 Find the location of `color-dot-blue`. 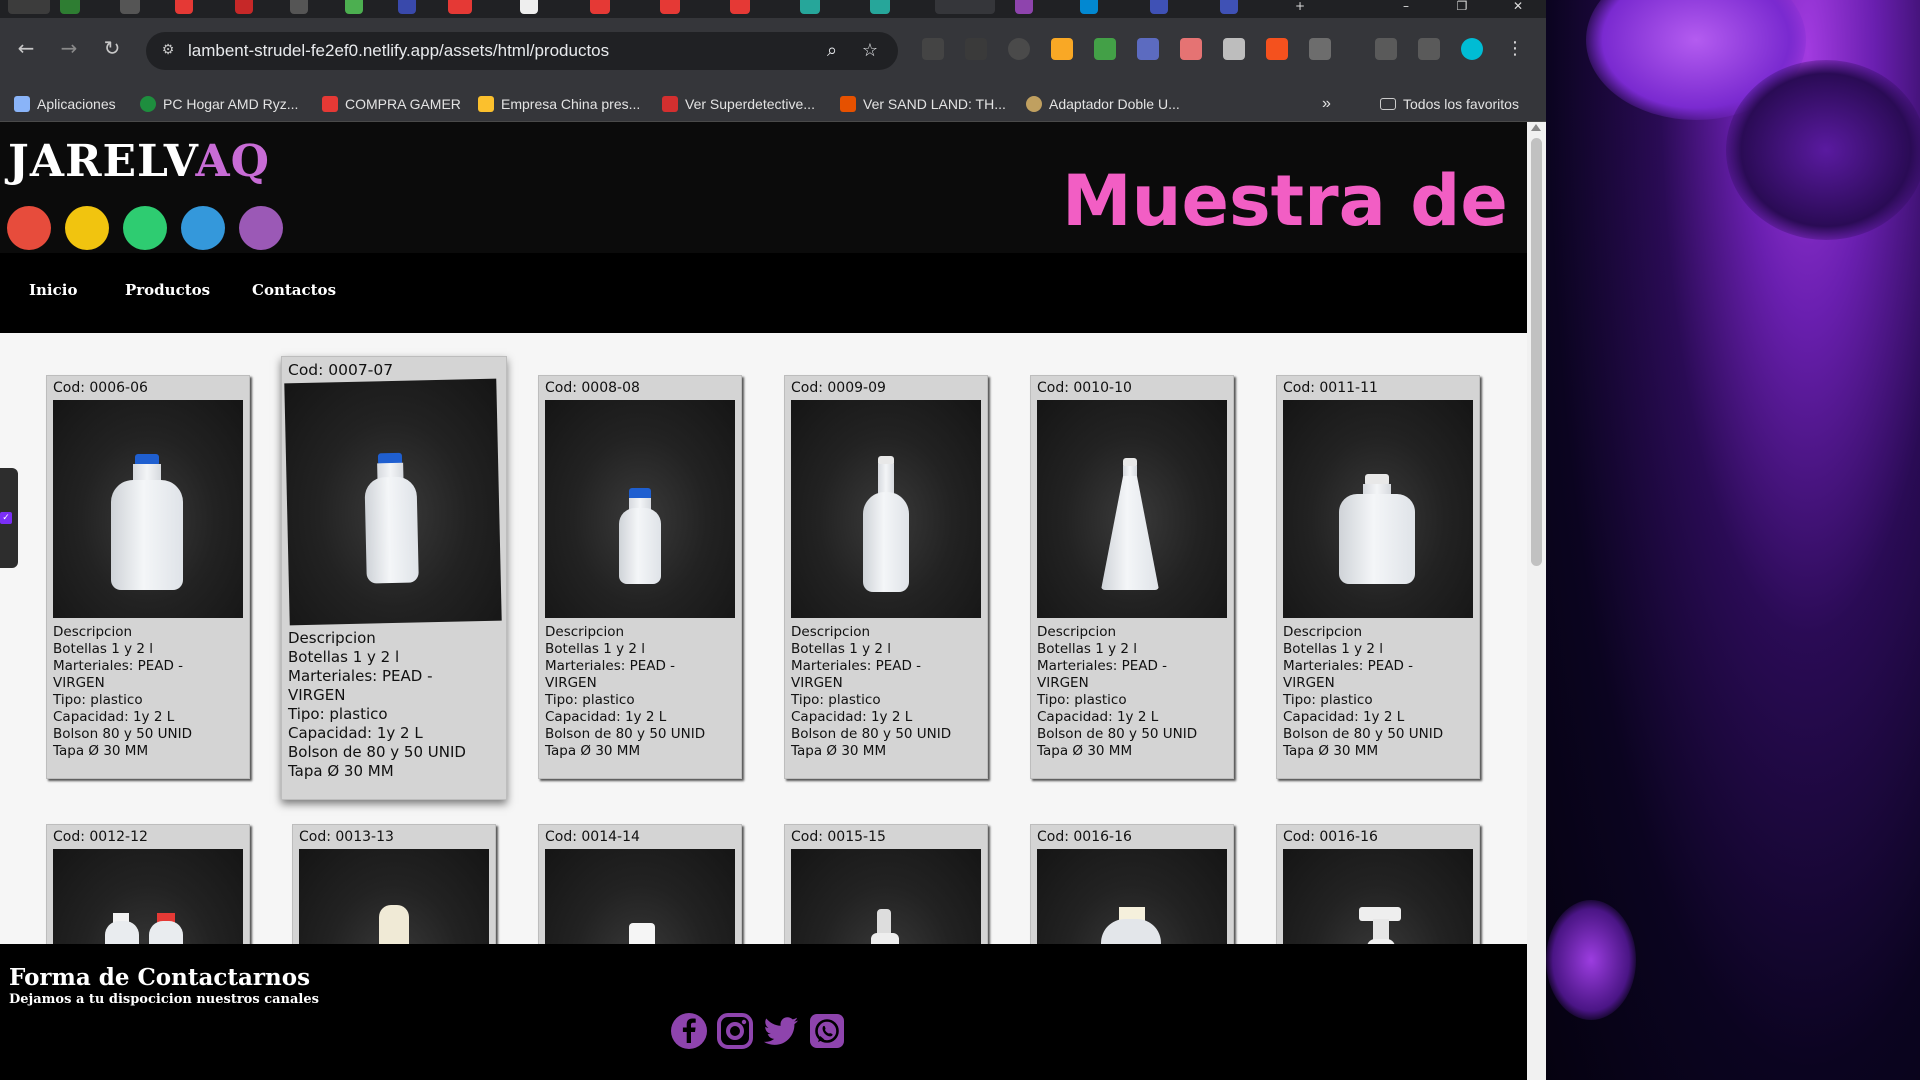

color-dot-blue is located at coordinates (203, 228).